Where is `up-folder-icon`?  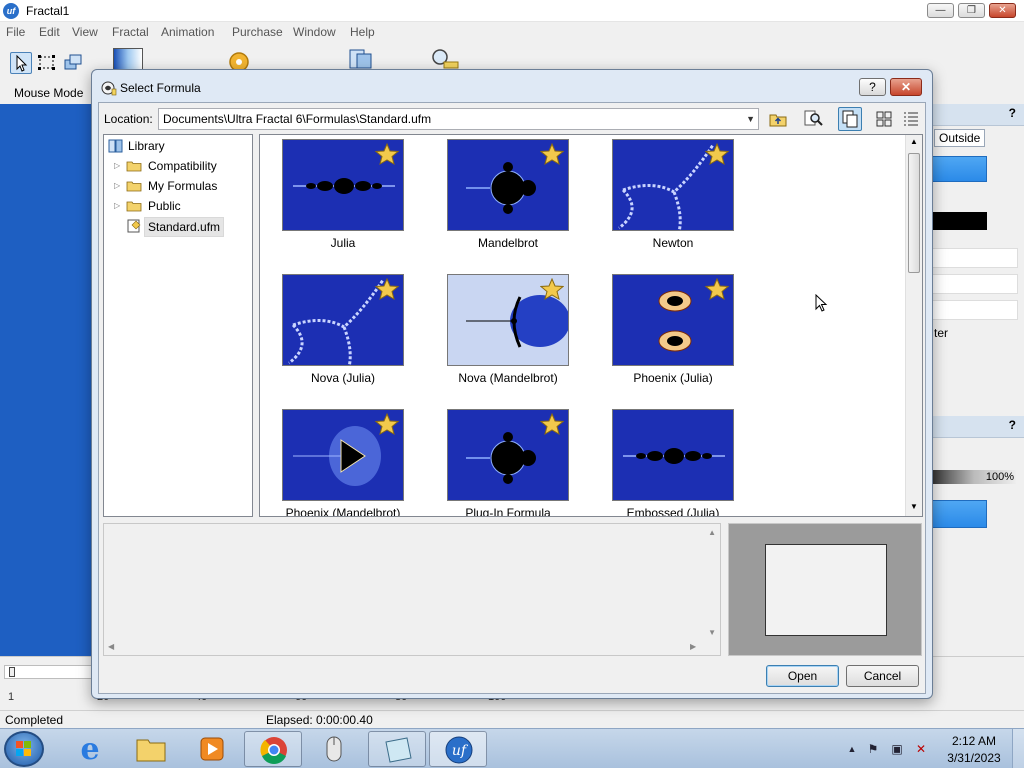
up-folder-icon is located at coordinates (778, 119).